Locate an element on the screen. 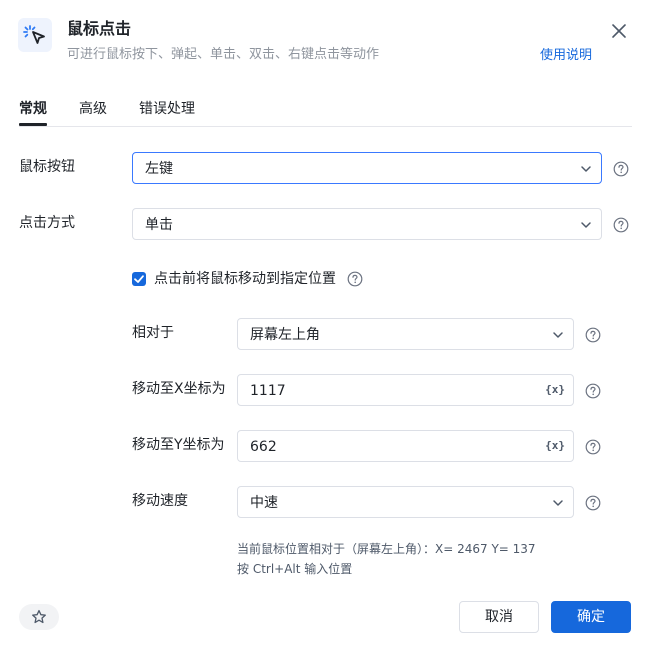  favorite-button is located at coordinates (39, 617).